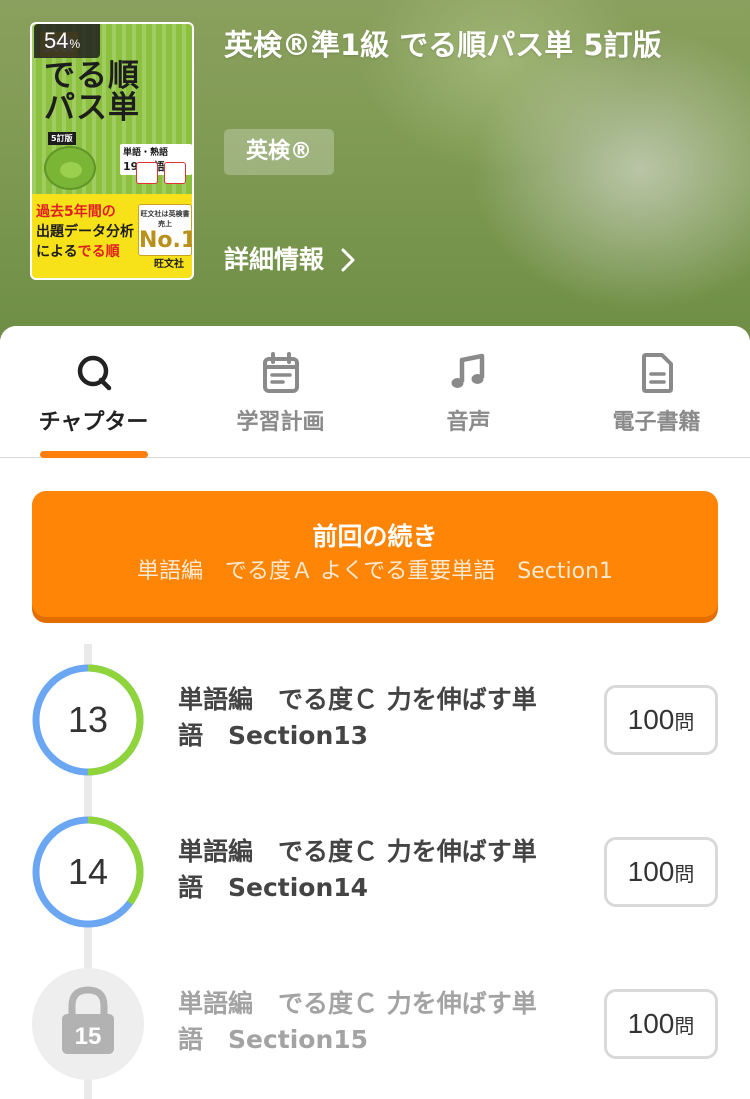  Describe the element at coordinates (165, 230) in the screenshot. I see `cover-no1-badge: 旺文社は英検書売上 No.1` at that location.